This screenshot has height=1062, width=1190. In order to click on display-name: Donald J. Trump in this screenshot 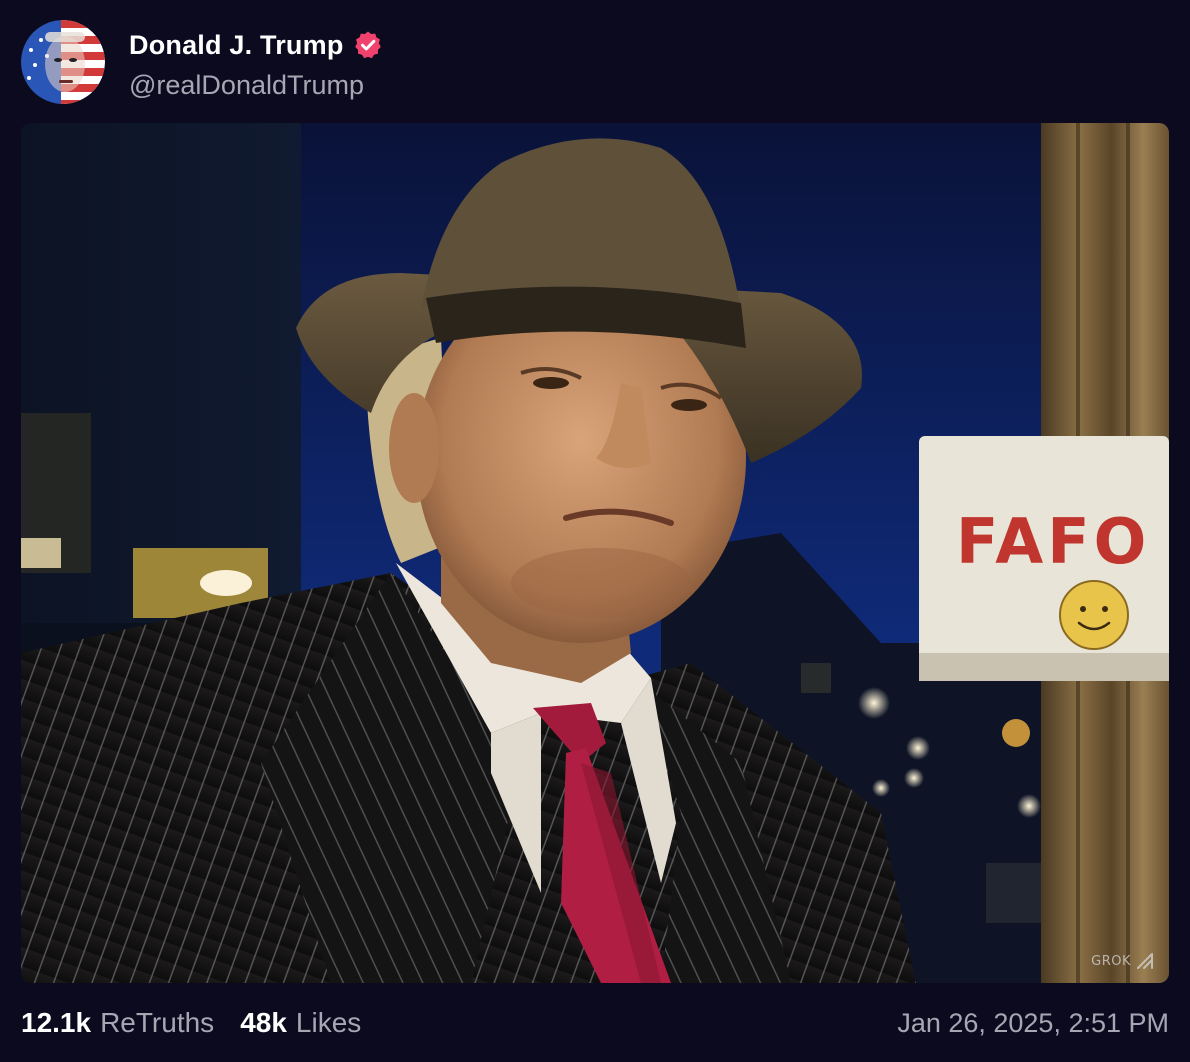, I will do `click(236, 45)`.